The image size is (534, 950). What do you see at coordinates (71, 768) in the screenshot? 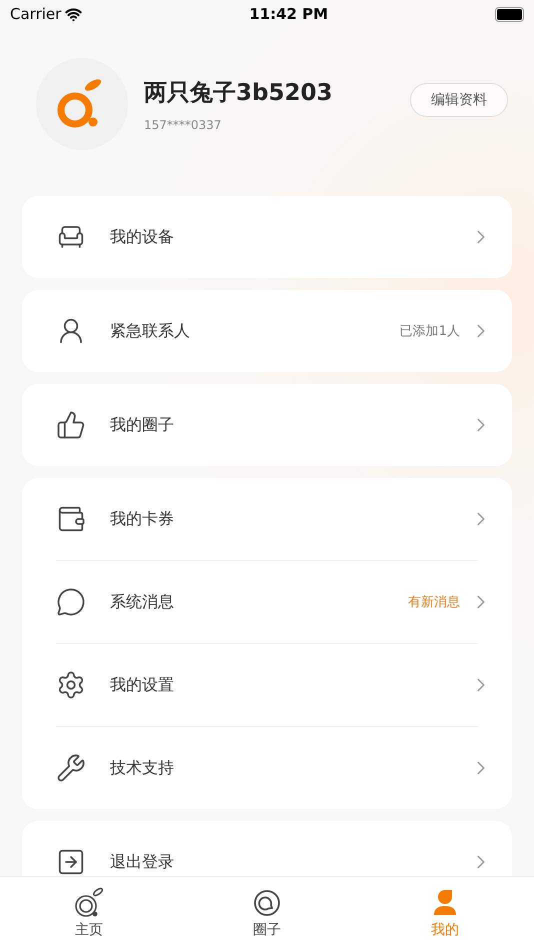
I see `wrench-icon` at bounding box center [71, 768].